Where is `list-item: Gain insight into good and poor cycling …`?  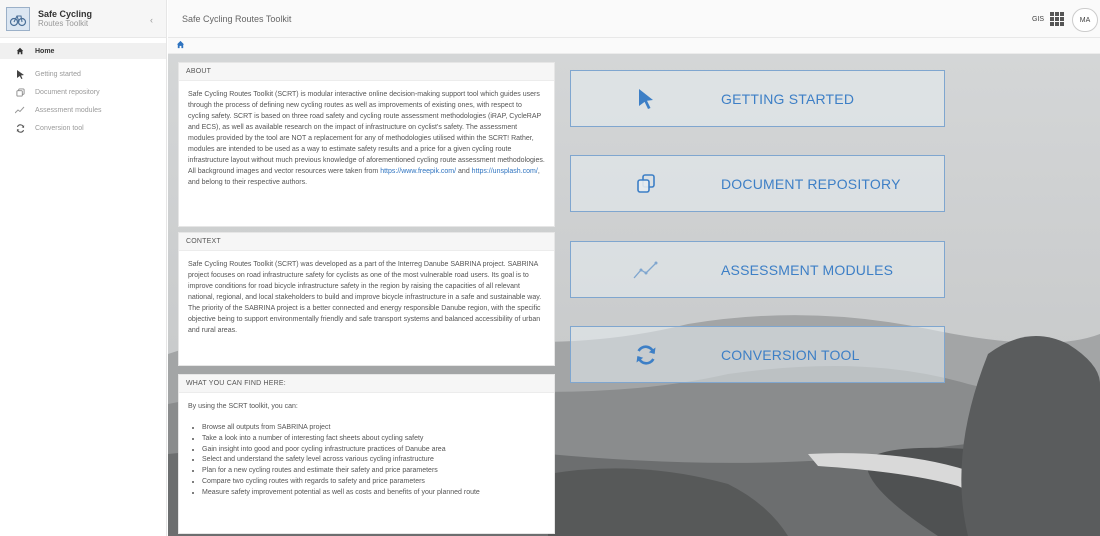 list-item: Gain insight into good and poor cycling … is located at coordinates (373, 450).